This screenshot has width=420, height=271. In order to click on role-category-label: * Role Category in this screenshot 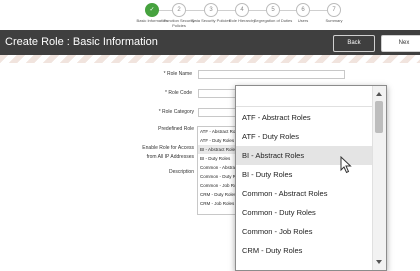, I will do `click(176, 112)`.